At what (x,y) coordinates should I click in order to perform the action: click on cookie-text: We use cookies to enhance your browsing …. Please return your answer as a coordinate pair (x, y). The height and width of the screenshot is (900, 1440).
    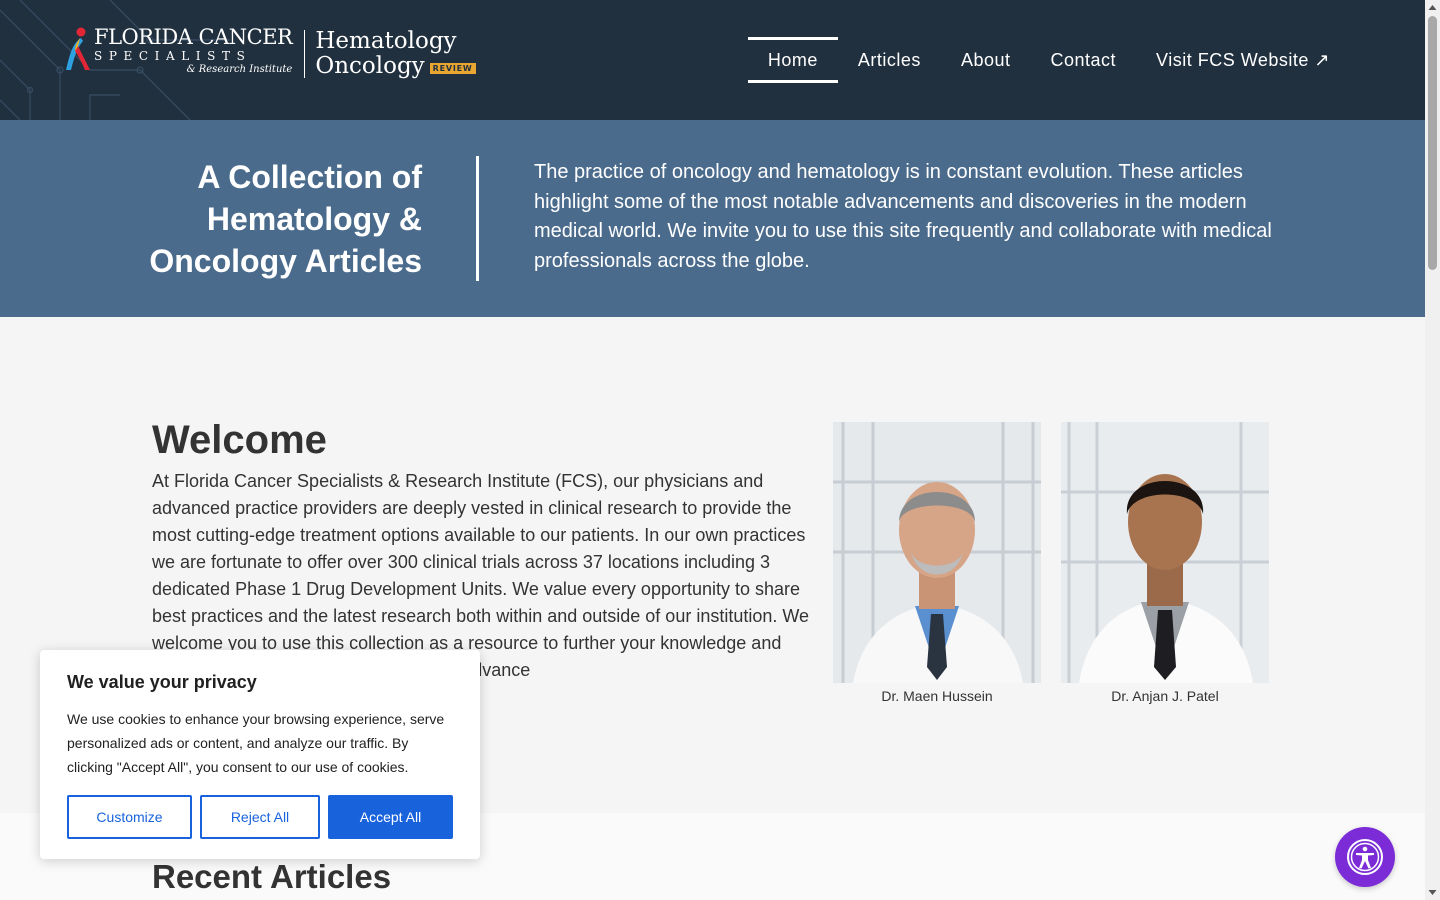
    Looking at the image, I should click on (256, 743).